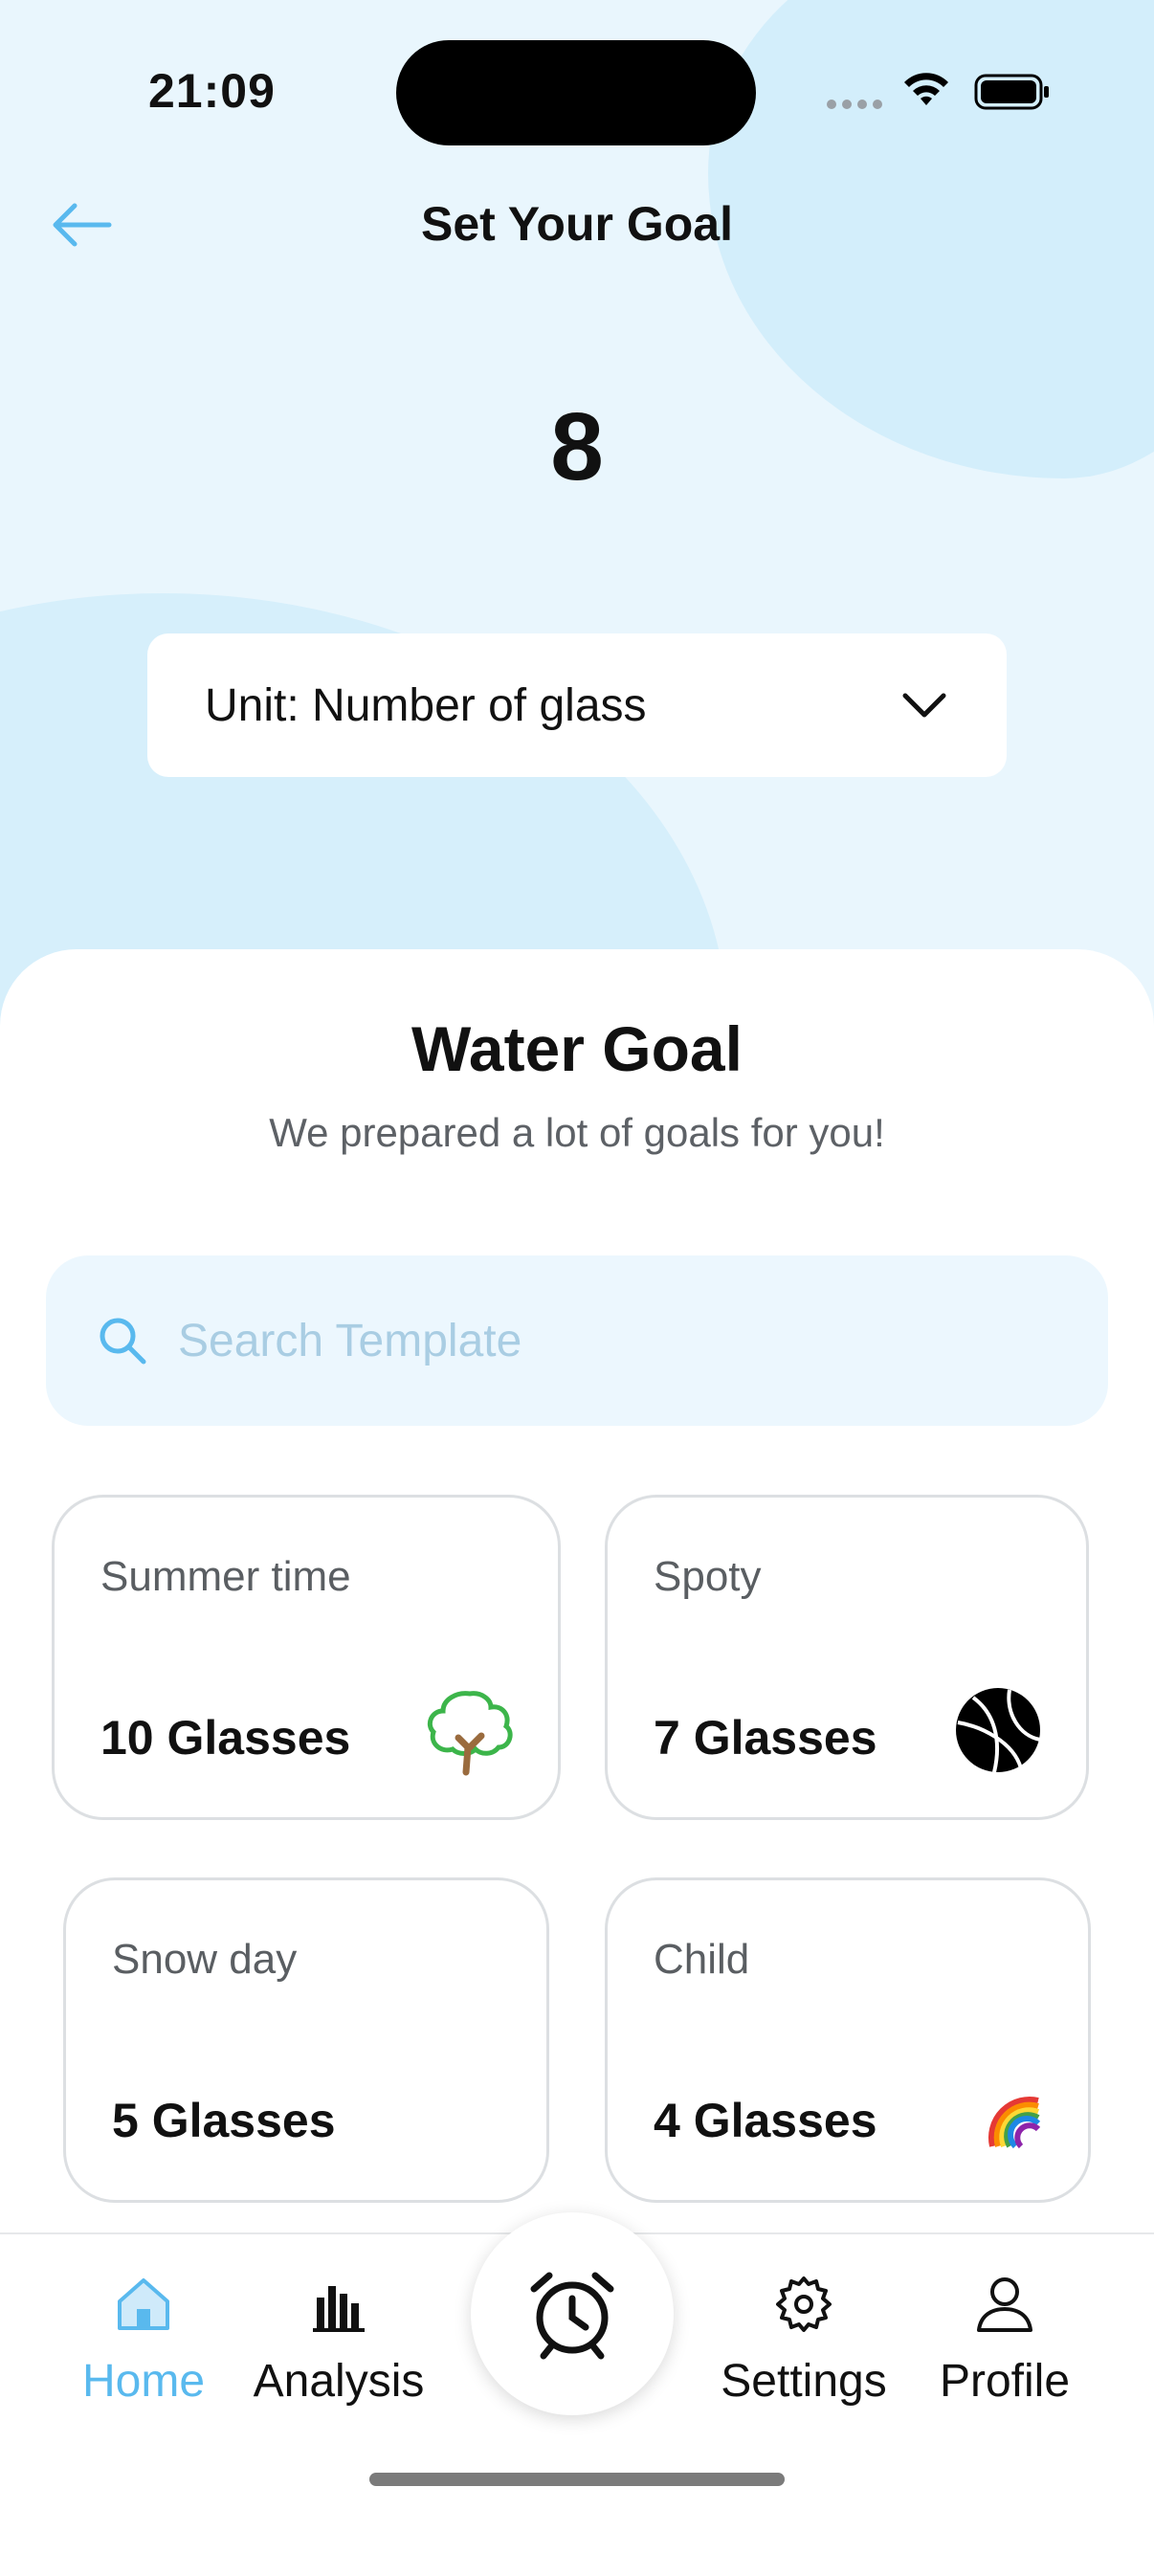  I want to click on nav-label: Analysis, so click(339, 2381).